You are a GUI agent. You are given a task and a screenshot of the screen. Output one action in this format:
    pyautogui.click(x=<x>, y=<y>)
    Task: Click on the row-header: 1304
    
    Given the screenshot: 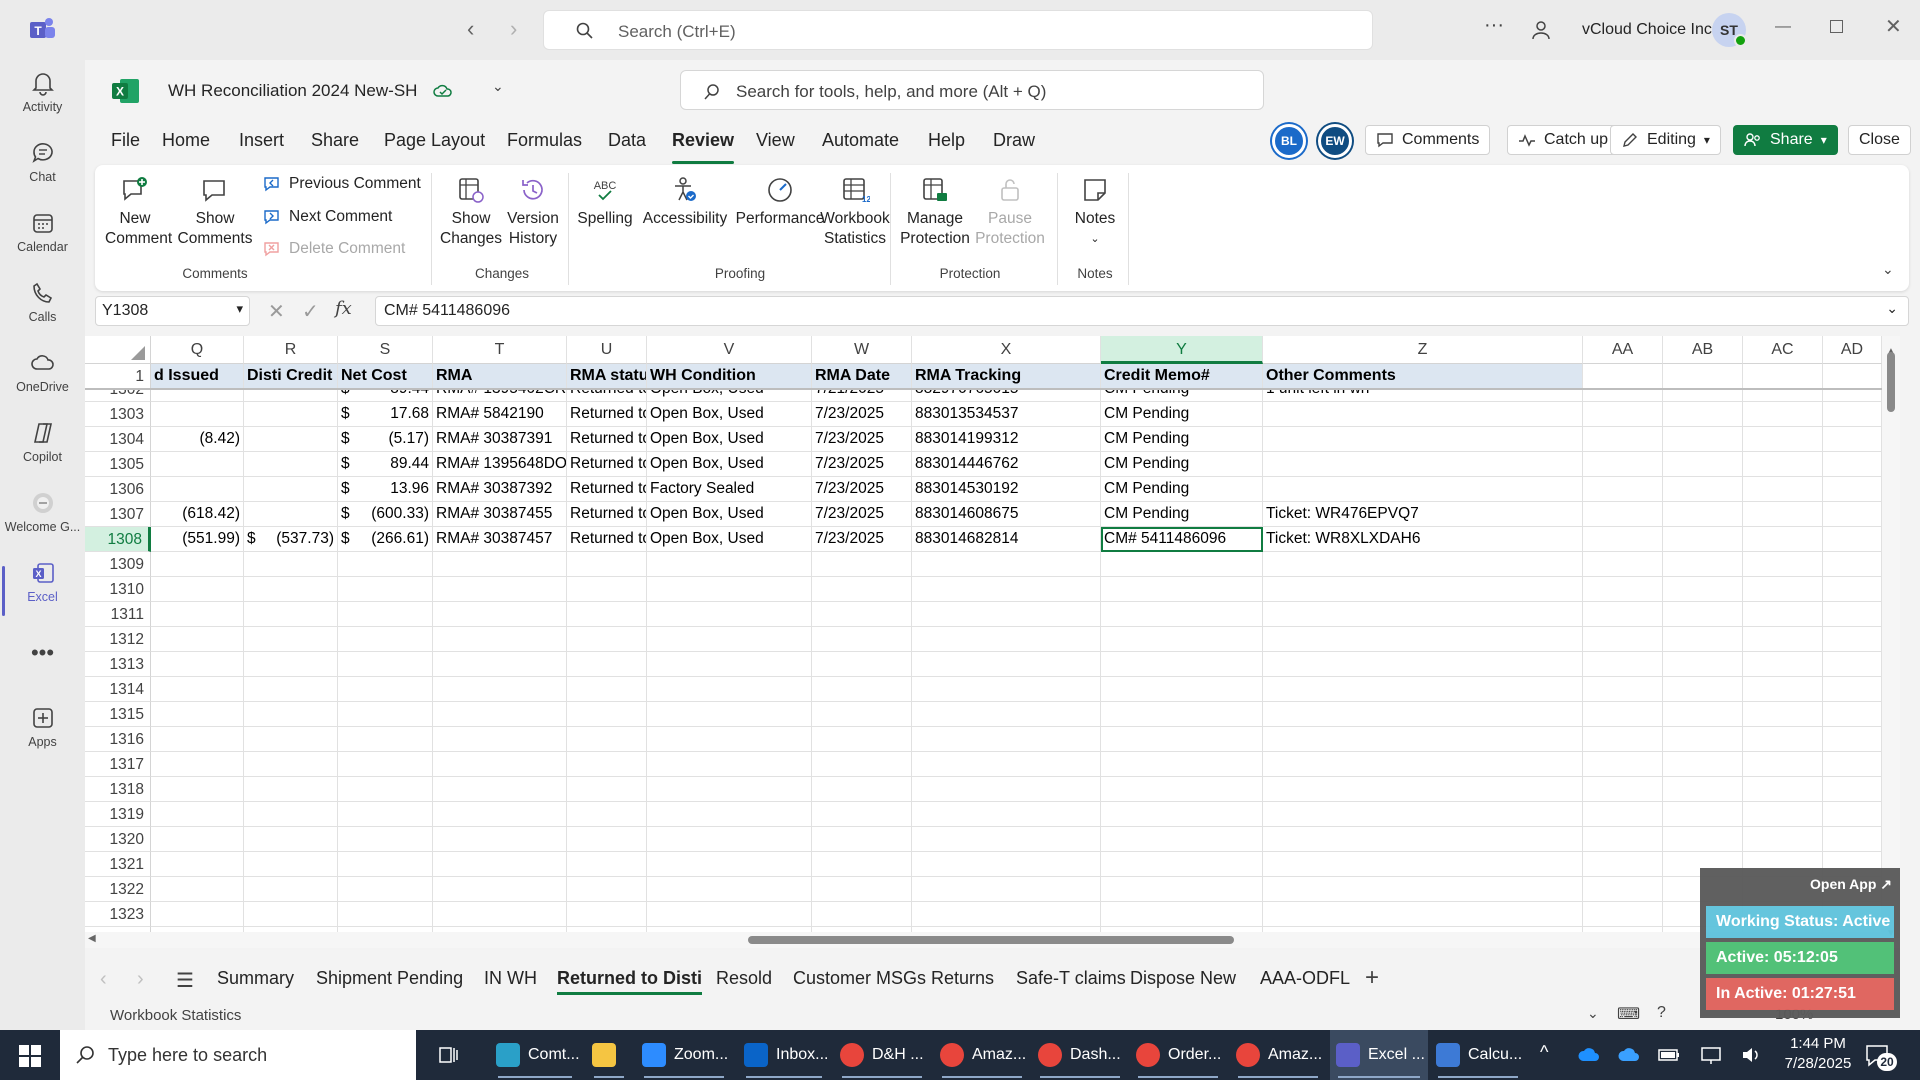 What is the action you would take?
    pyautogui.click(x=118, y=439)
    